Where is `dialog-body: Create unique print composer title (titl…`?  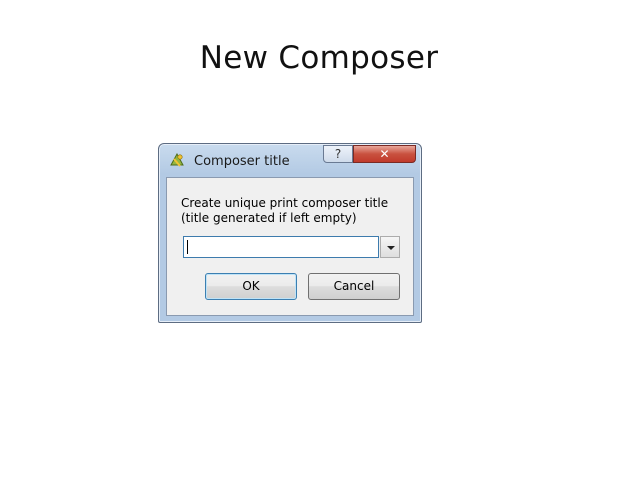 dialog-body: Create unique print composer title (titl… is located at coordinates (290, 246).